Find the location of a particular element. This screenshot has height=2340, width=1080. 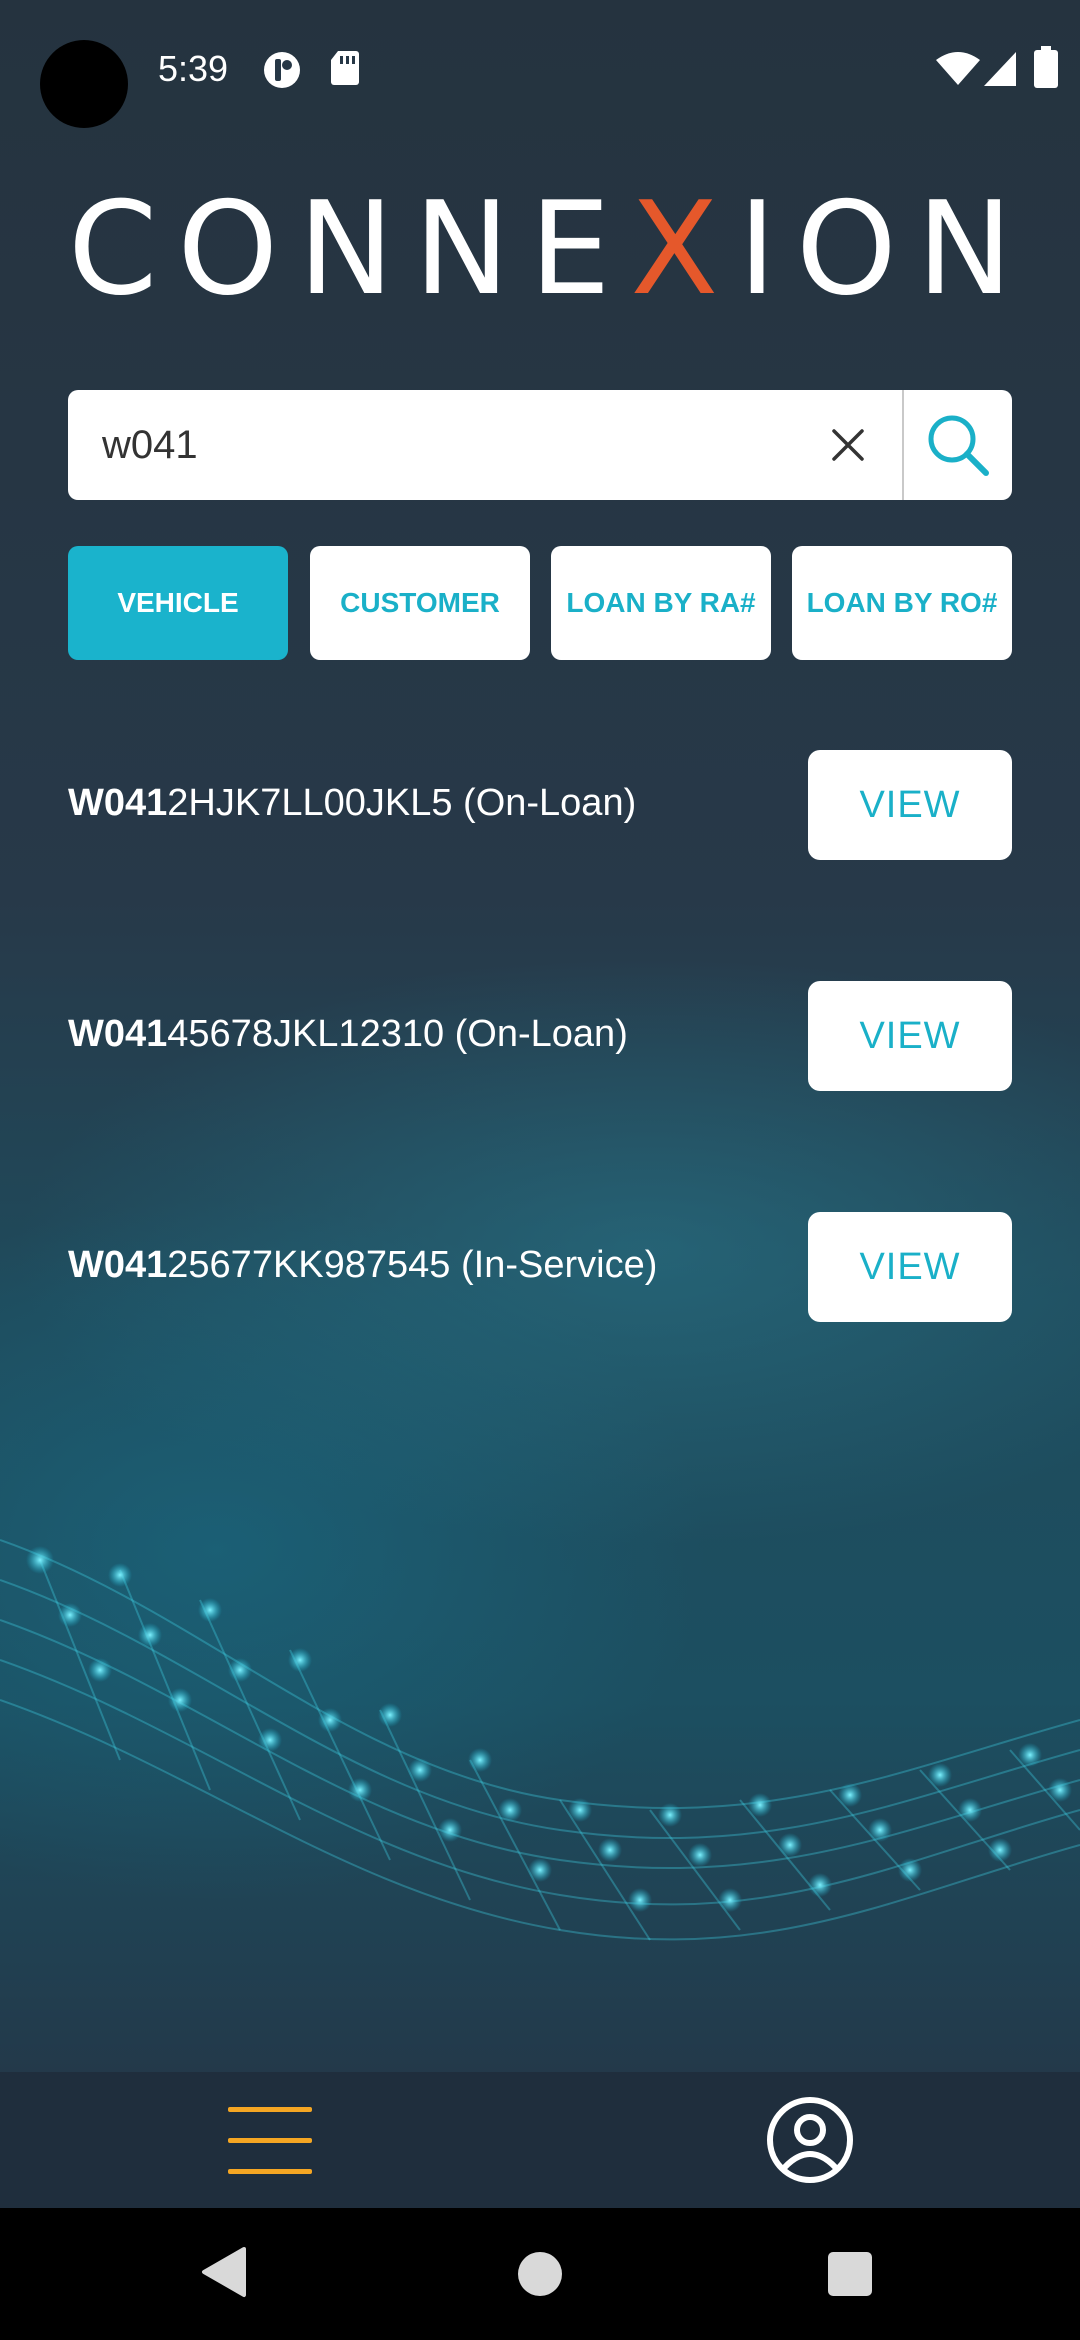

search-button is located at coordinates (958, 445).